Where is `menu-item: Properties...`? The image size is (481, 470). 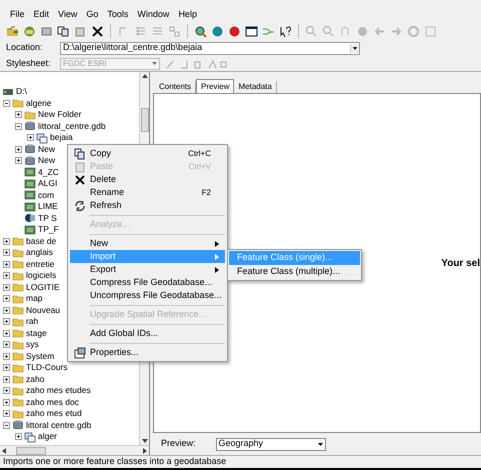
menu-item: Properties... is located at coordinates (147, 352).